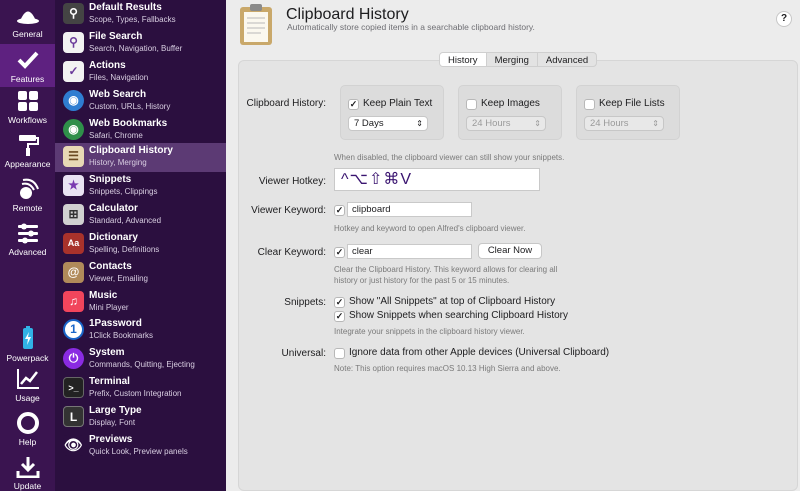  What do you see at coordinates (339, 302) in the screenshot?
I see `snippets-all-checkbox` at bounding box center [339, 302].